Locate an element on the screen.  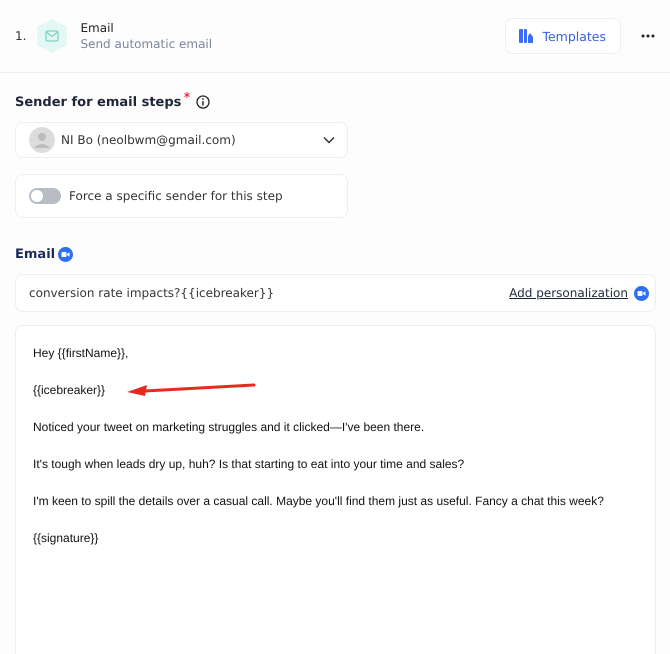
toggle-switch is located at coordinates (45, 196).